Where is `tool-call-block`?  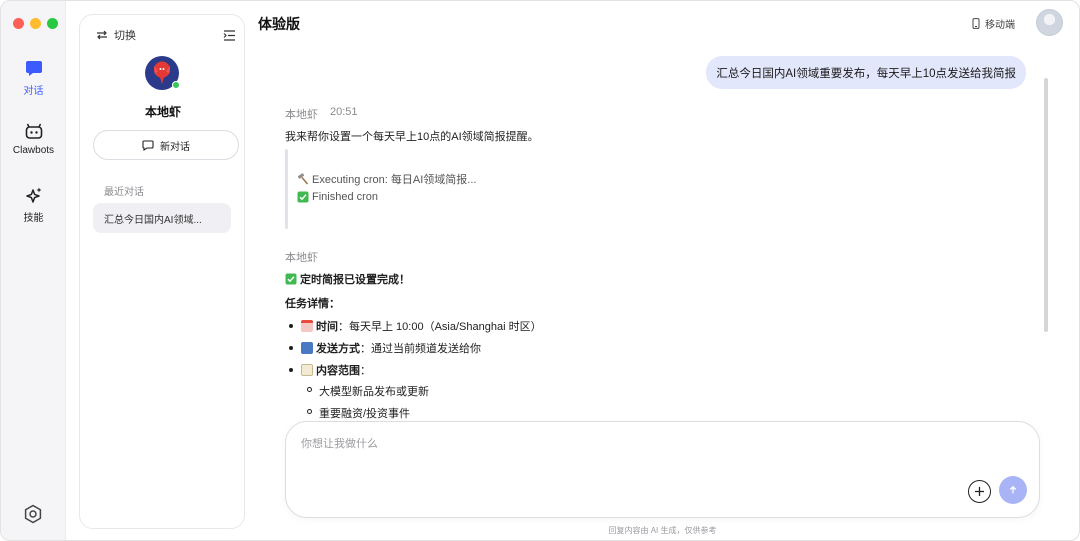
tool-call-block is located at coordinates (286, 189).